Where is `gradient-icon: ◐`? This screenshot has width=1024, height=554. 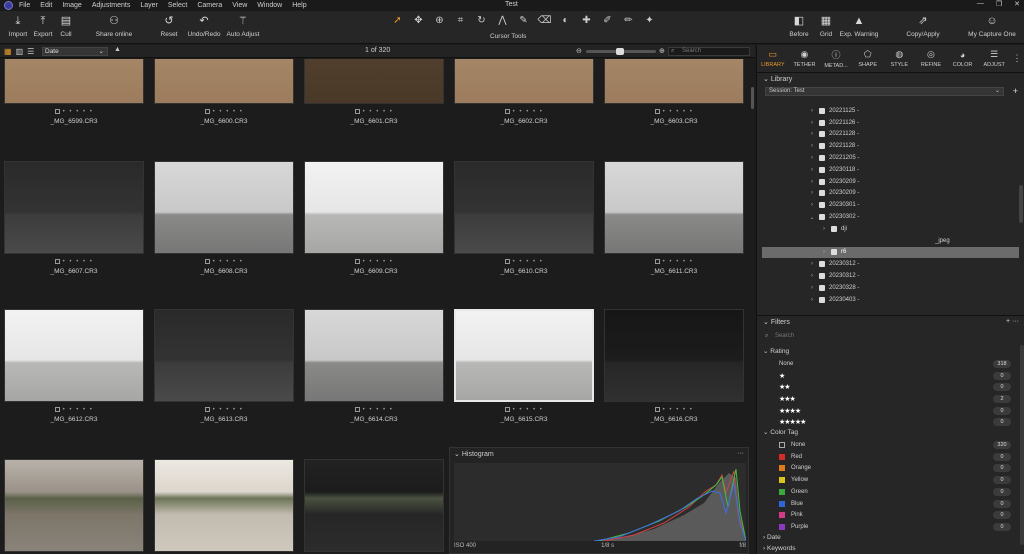 gradient-icon: ◐ is located at coordinates (565, 20).